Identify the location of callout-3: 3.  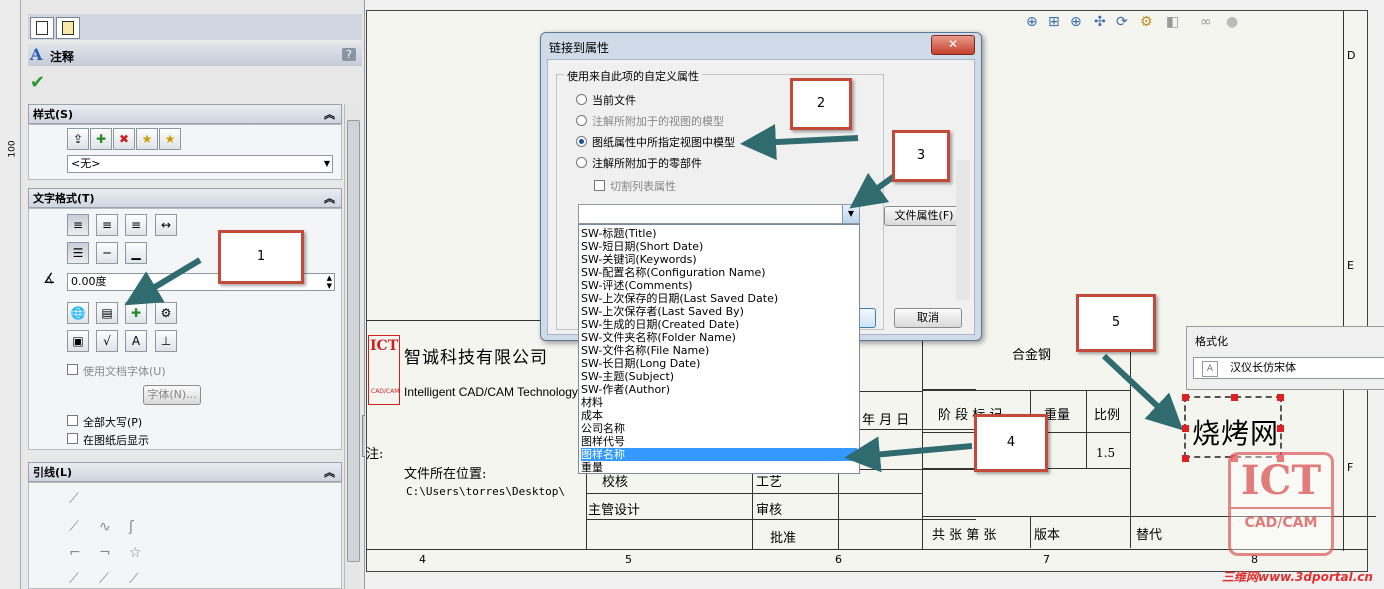
(921, 156).